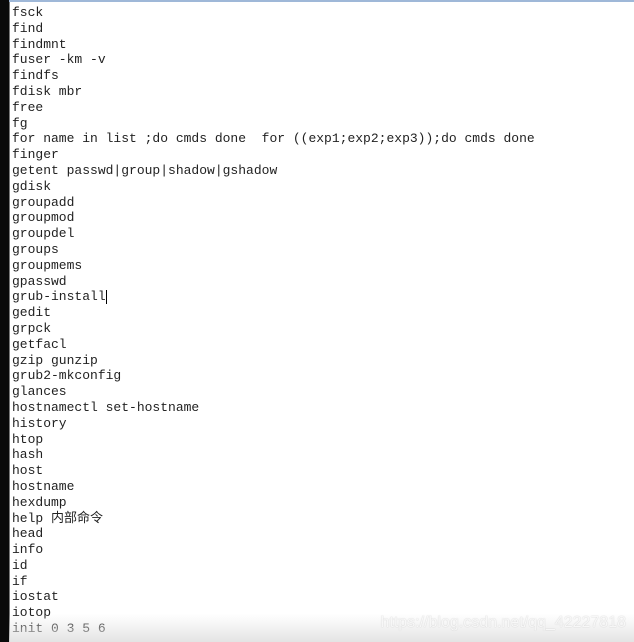 This screenshot has width=634, height=642. I want to click on line-text: gzip gunzip, so click(55, 360).